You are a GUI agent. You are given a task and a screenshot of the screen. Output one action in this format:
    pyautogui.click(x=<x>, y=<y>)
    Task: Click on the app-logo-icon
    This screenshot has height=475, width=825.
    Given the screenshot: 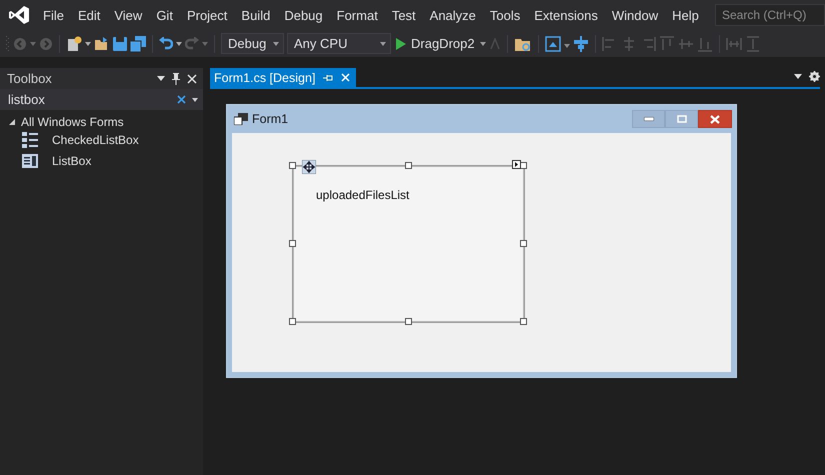 What is the action you would take?
    pyautogui.click(x=19, y=15)
    